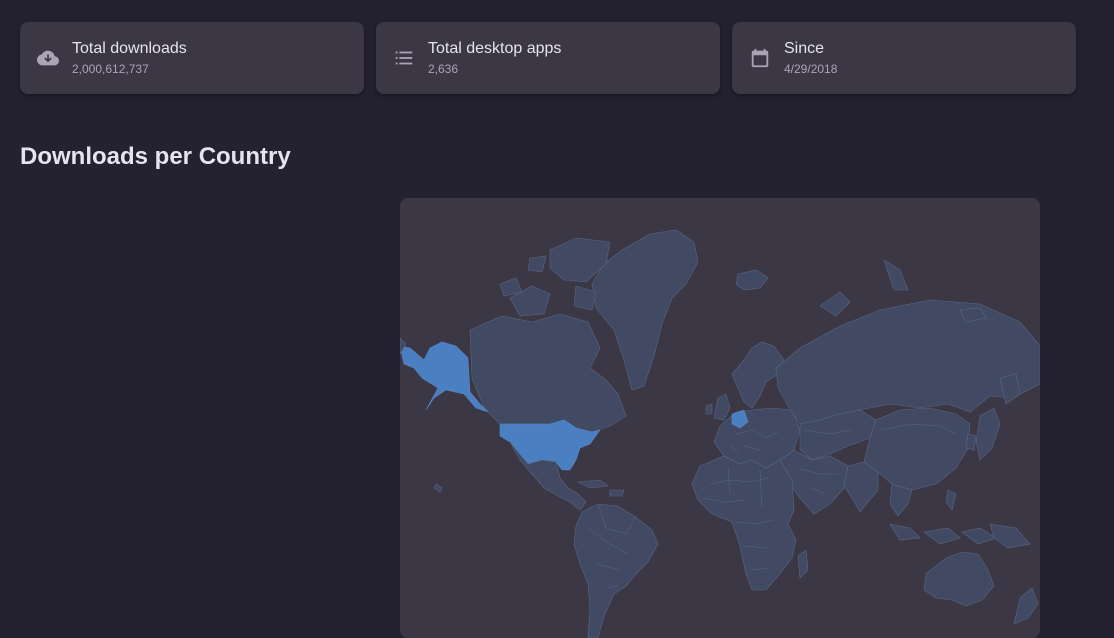 The image size is (1114, 638). I want to click on calendar-icon, so click(760, 58).